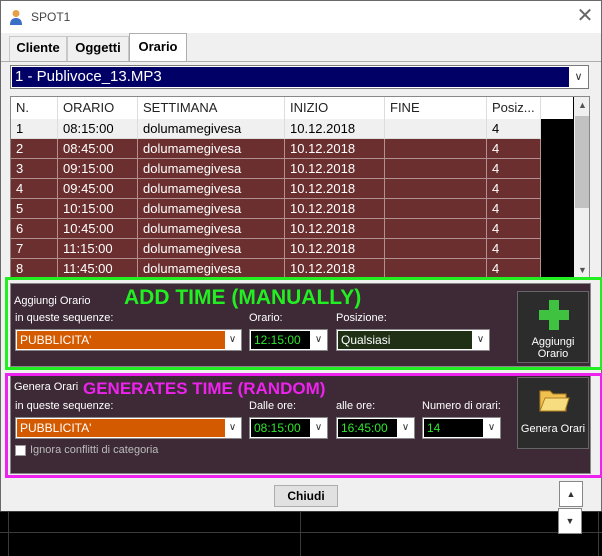  Describe the element at coordinates (16, 17) in the screenshot. I see `user-icon` at that location.